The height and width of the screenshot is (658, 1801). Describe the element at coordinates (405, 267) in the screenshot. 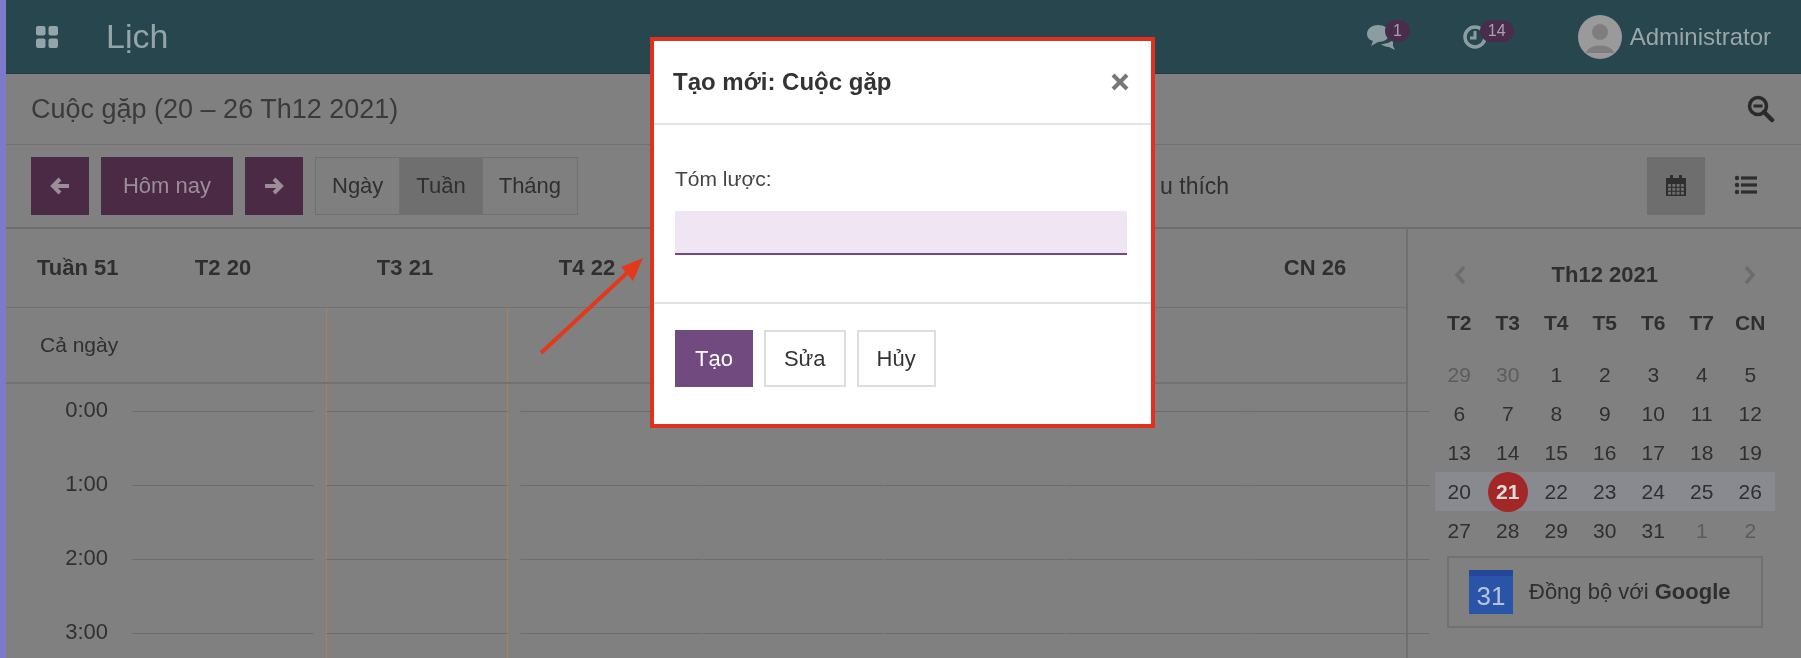

I see `day-header: T3 21` at that location.